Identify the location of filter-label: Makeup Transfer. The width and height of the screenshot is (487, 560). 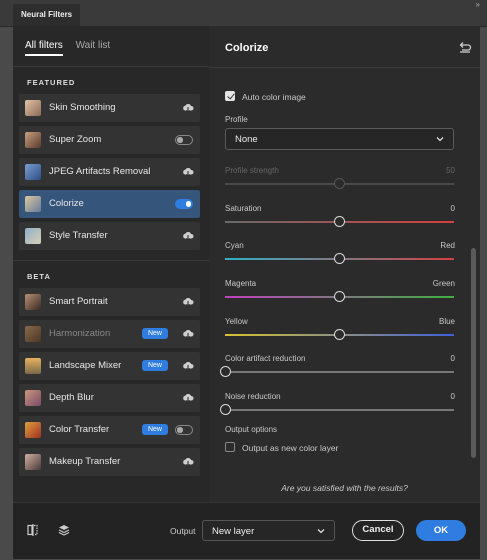
(85, 461).